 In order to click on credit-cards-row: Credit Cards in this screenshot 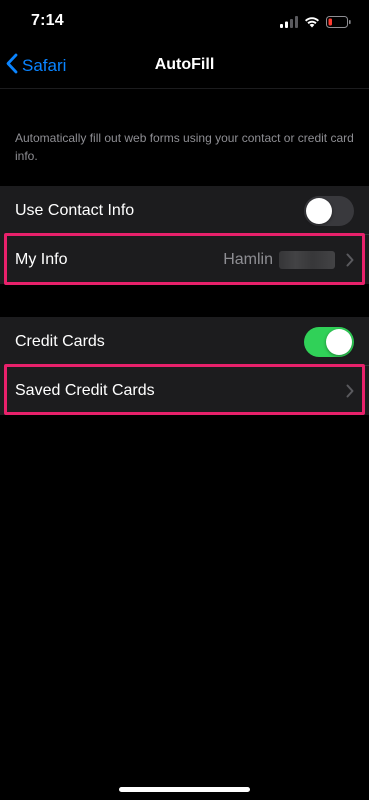, I will do `click(184, 341)`.